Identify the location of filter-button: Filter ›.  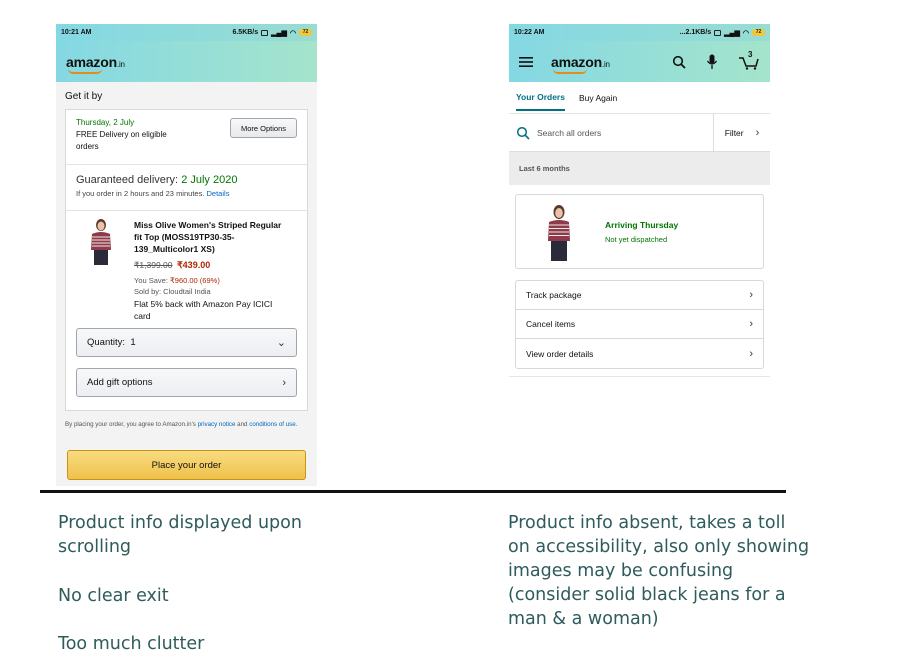
(741, 132).